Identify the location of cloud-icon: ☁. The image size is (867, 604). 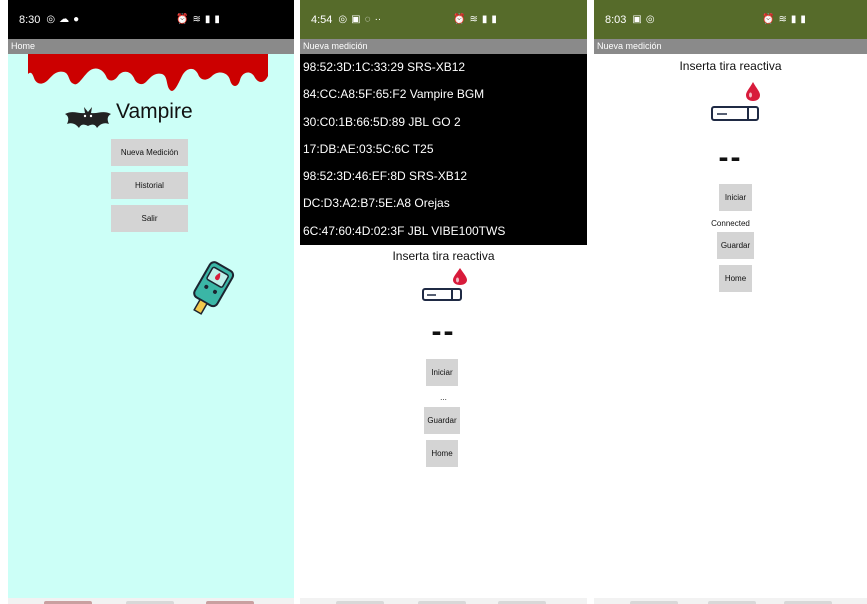
(64, 19).